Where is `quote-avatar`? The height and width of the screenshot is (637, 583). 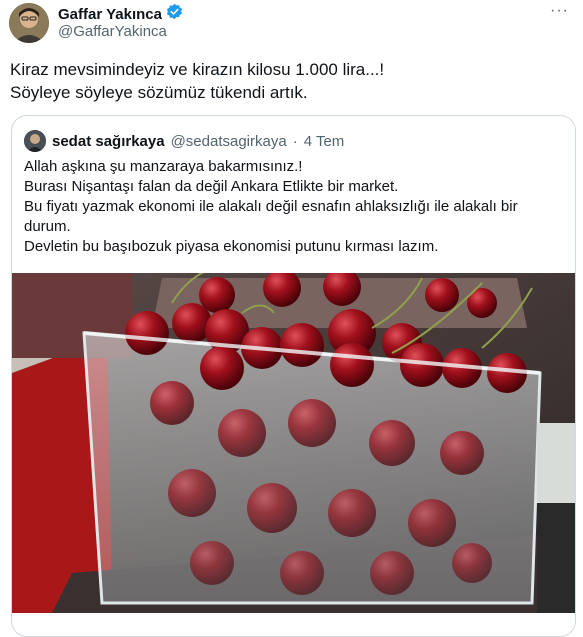
quote-avatar is located at coordinates (35, 141).